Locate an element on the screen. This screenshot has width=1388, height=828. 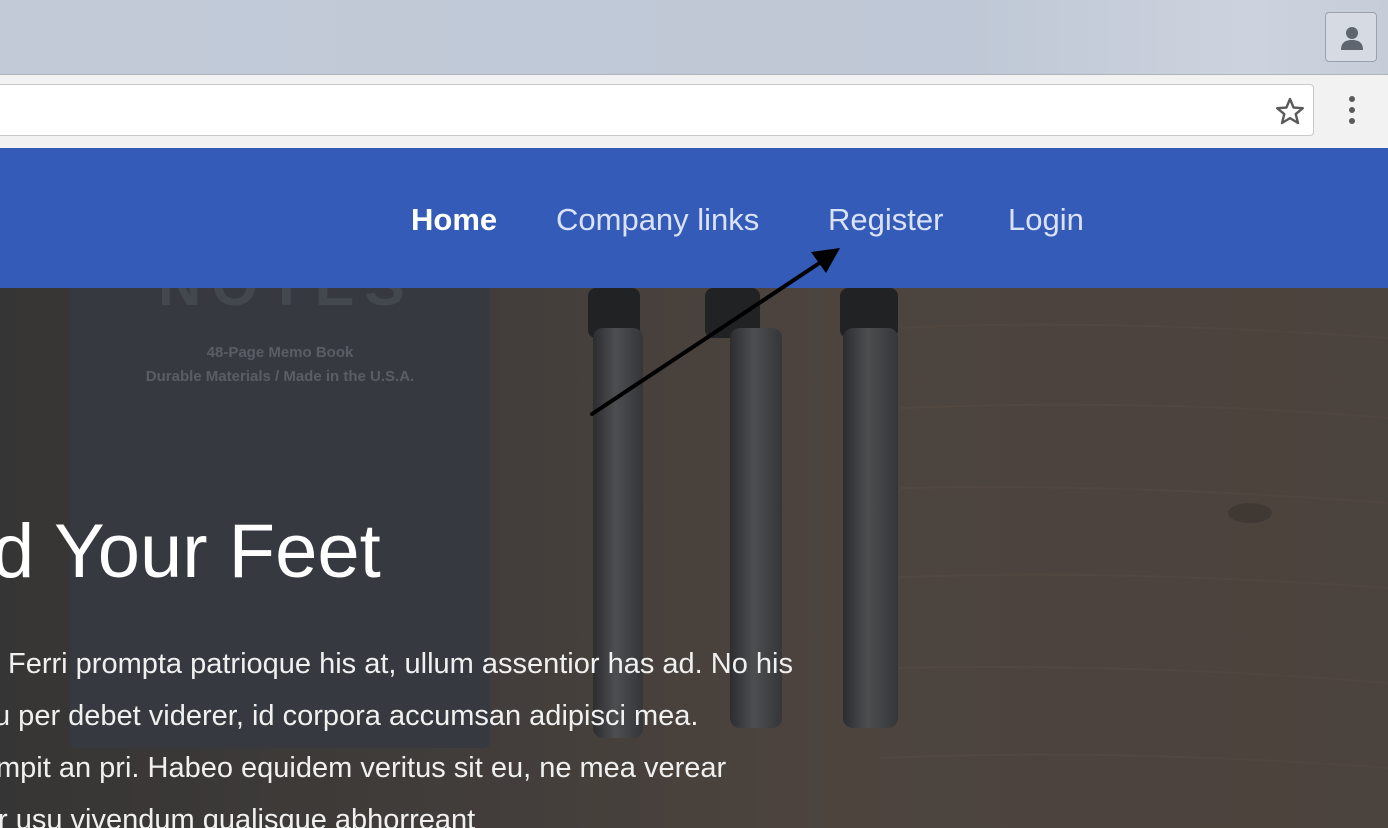
person-icon is located at coordinates (1352, 38).